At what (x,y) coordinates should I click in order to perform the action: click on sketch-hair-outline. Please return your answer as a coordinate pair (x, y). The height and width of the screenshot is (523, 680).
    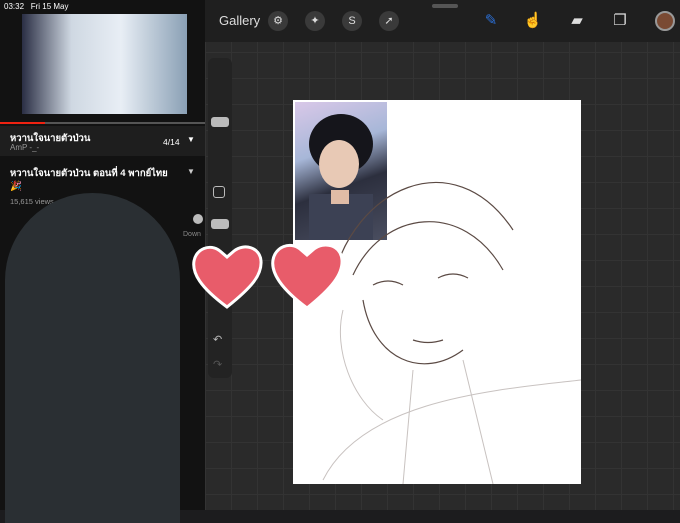
    Looking at the image, I should click on (423, 231).